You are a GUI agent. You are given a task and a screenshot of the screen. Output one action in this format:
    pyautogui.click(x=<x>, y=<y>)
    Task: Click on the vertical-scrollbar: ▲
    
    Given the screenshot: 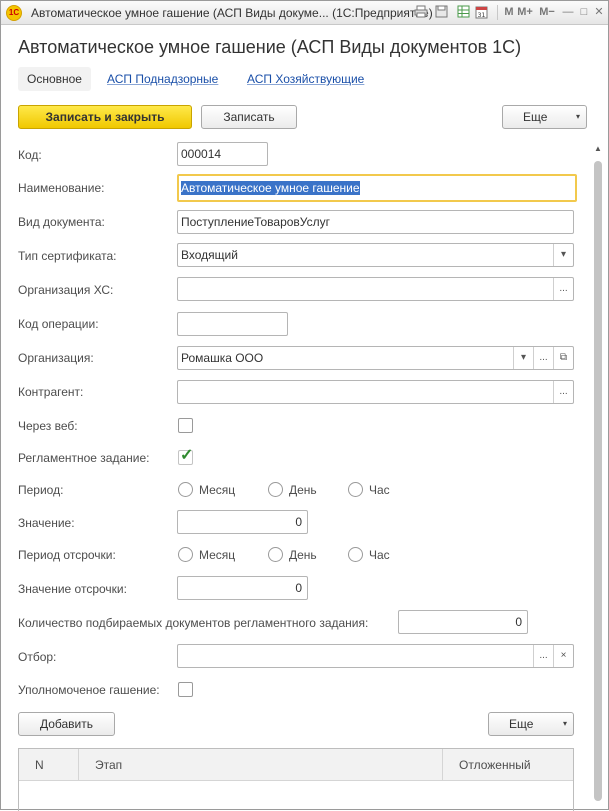 What is the action you would take?
    pyautogui.click(x=598, y=476)
    